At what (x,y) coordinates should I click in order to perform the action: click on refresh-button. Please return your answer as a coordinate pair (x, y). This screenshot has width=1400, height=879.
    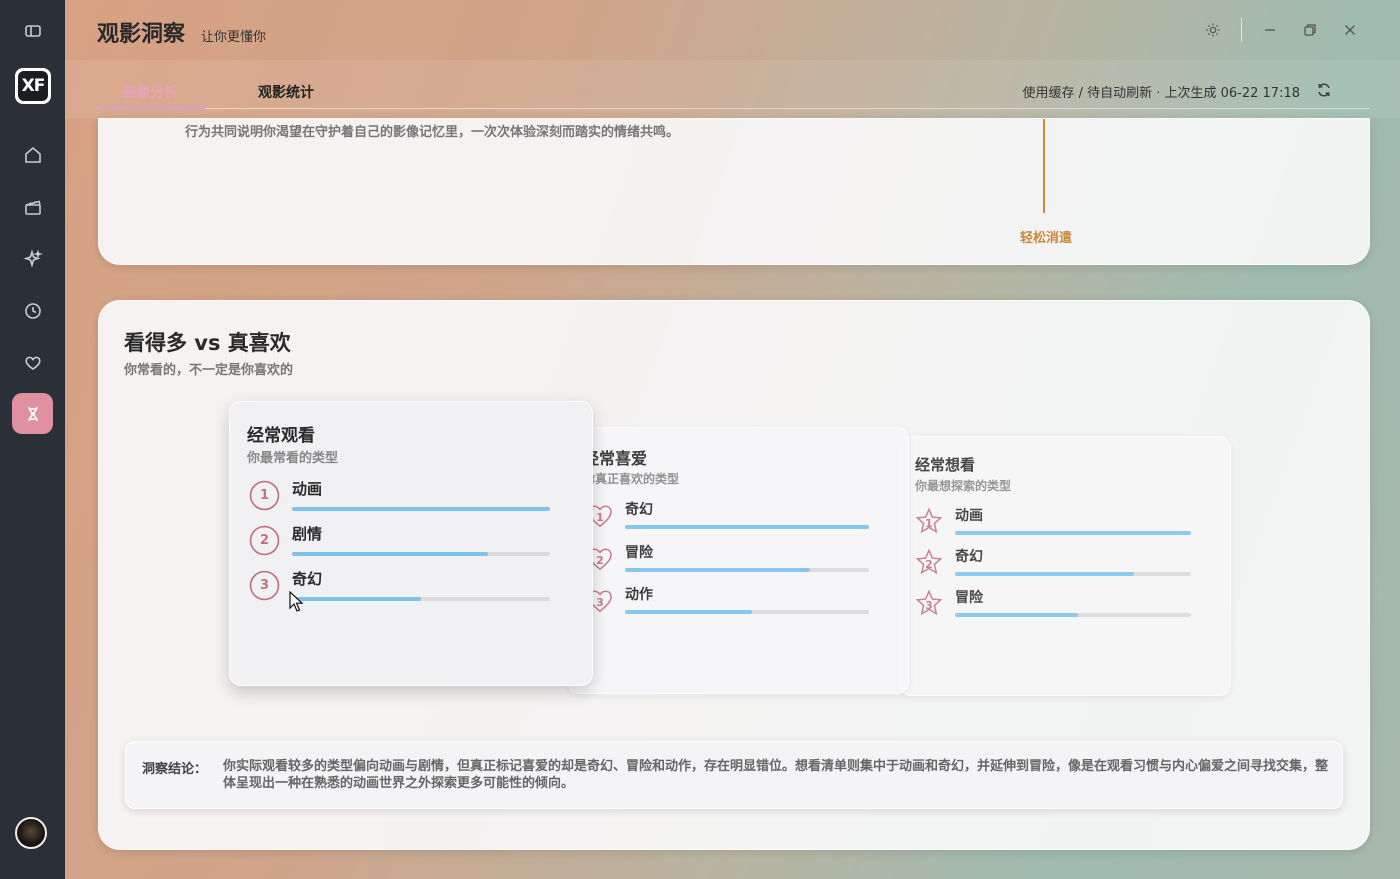
    Looking at the image, I should click on (1325, 91).